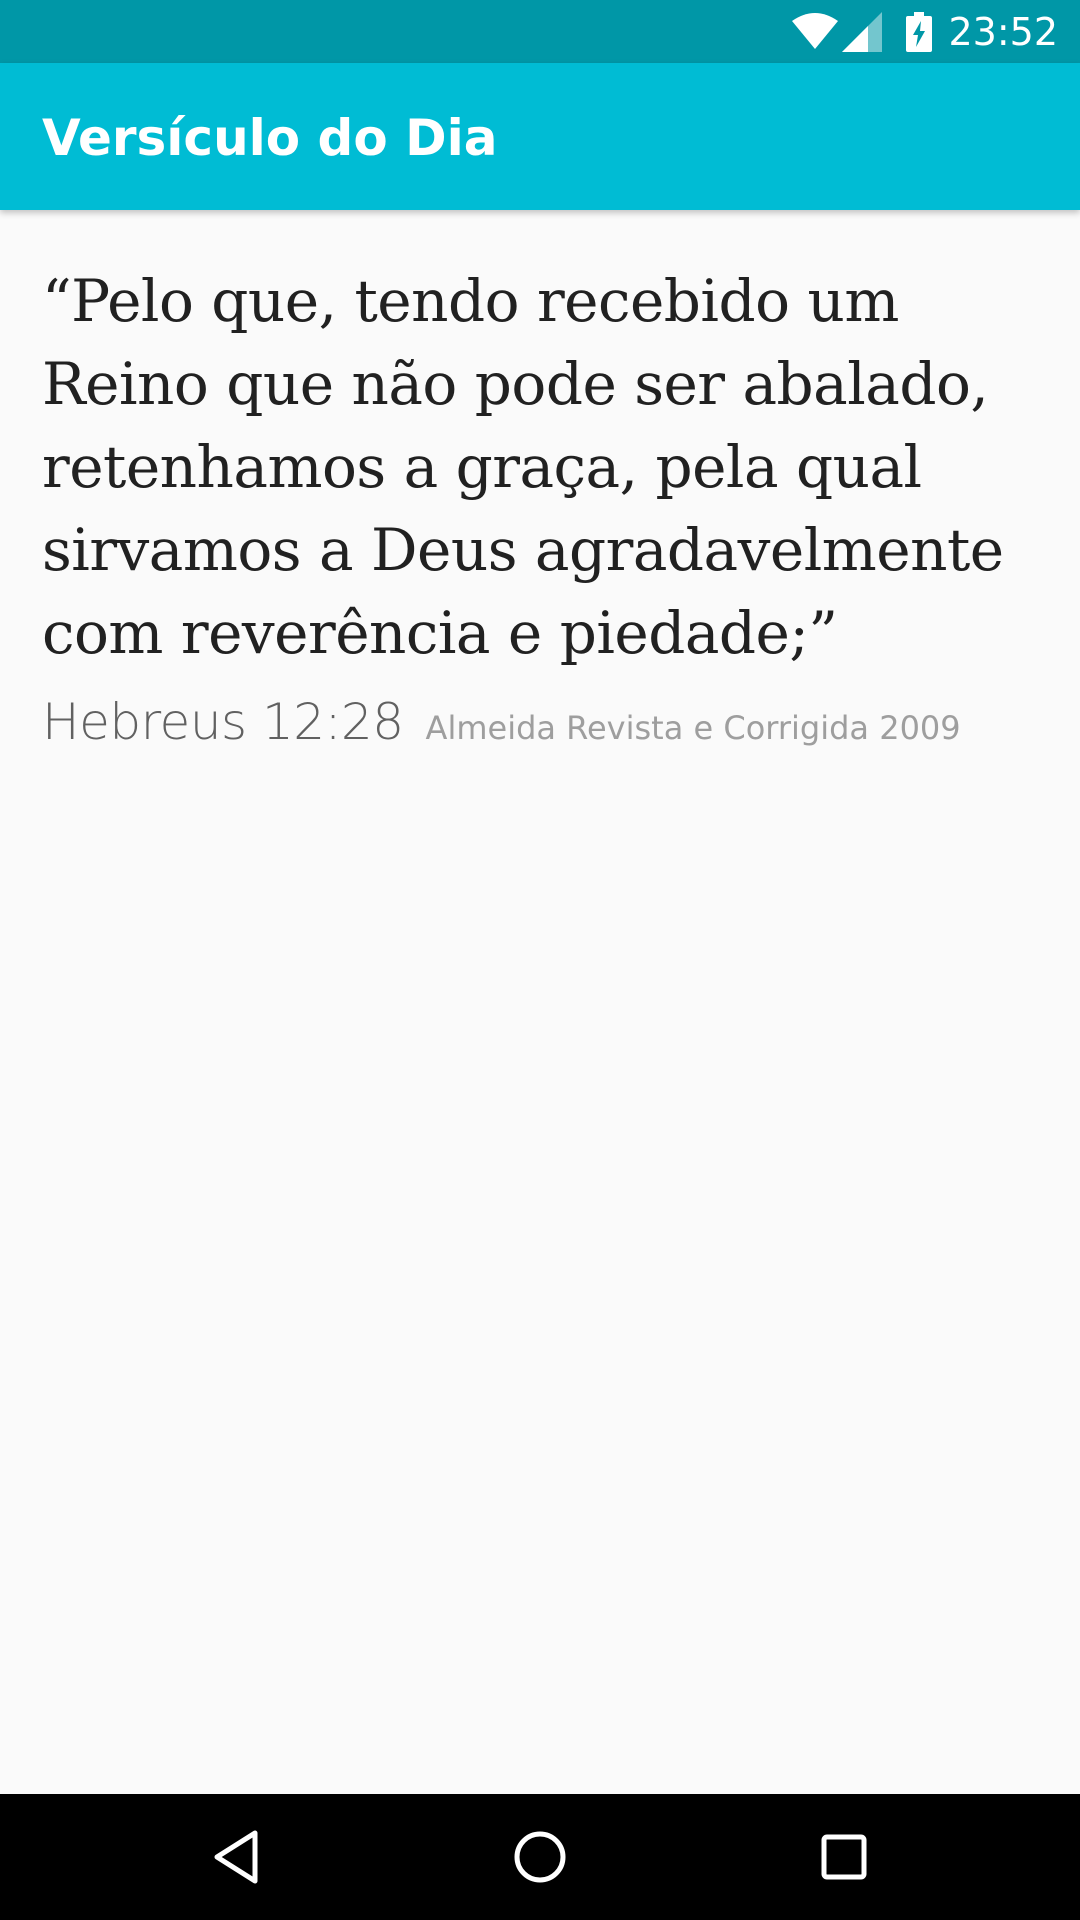 The height and width of the screenshot is (1920, 1080). I want to click on verse-reference: Hebreus 12:28, so click(223, 722).